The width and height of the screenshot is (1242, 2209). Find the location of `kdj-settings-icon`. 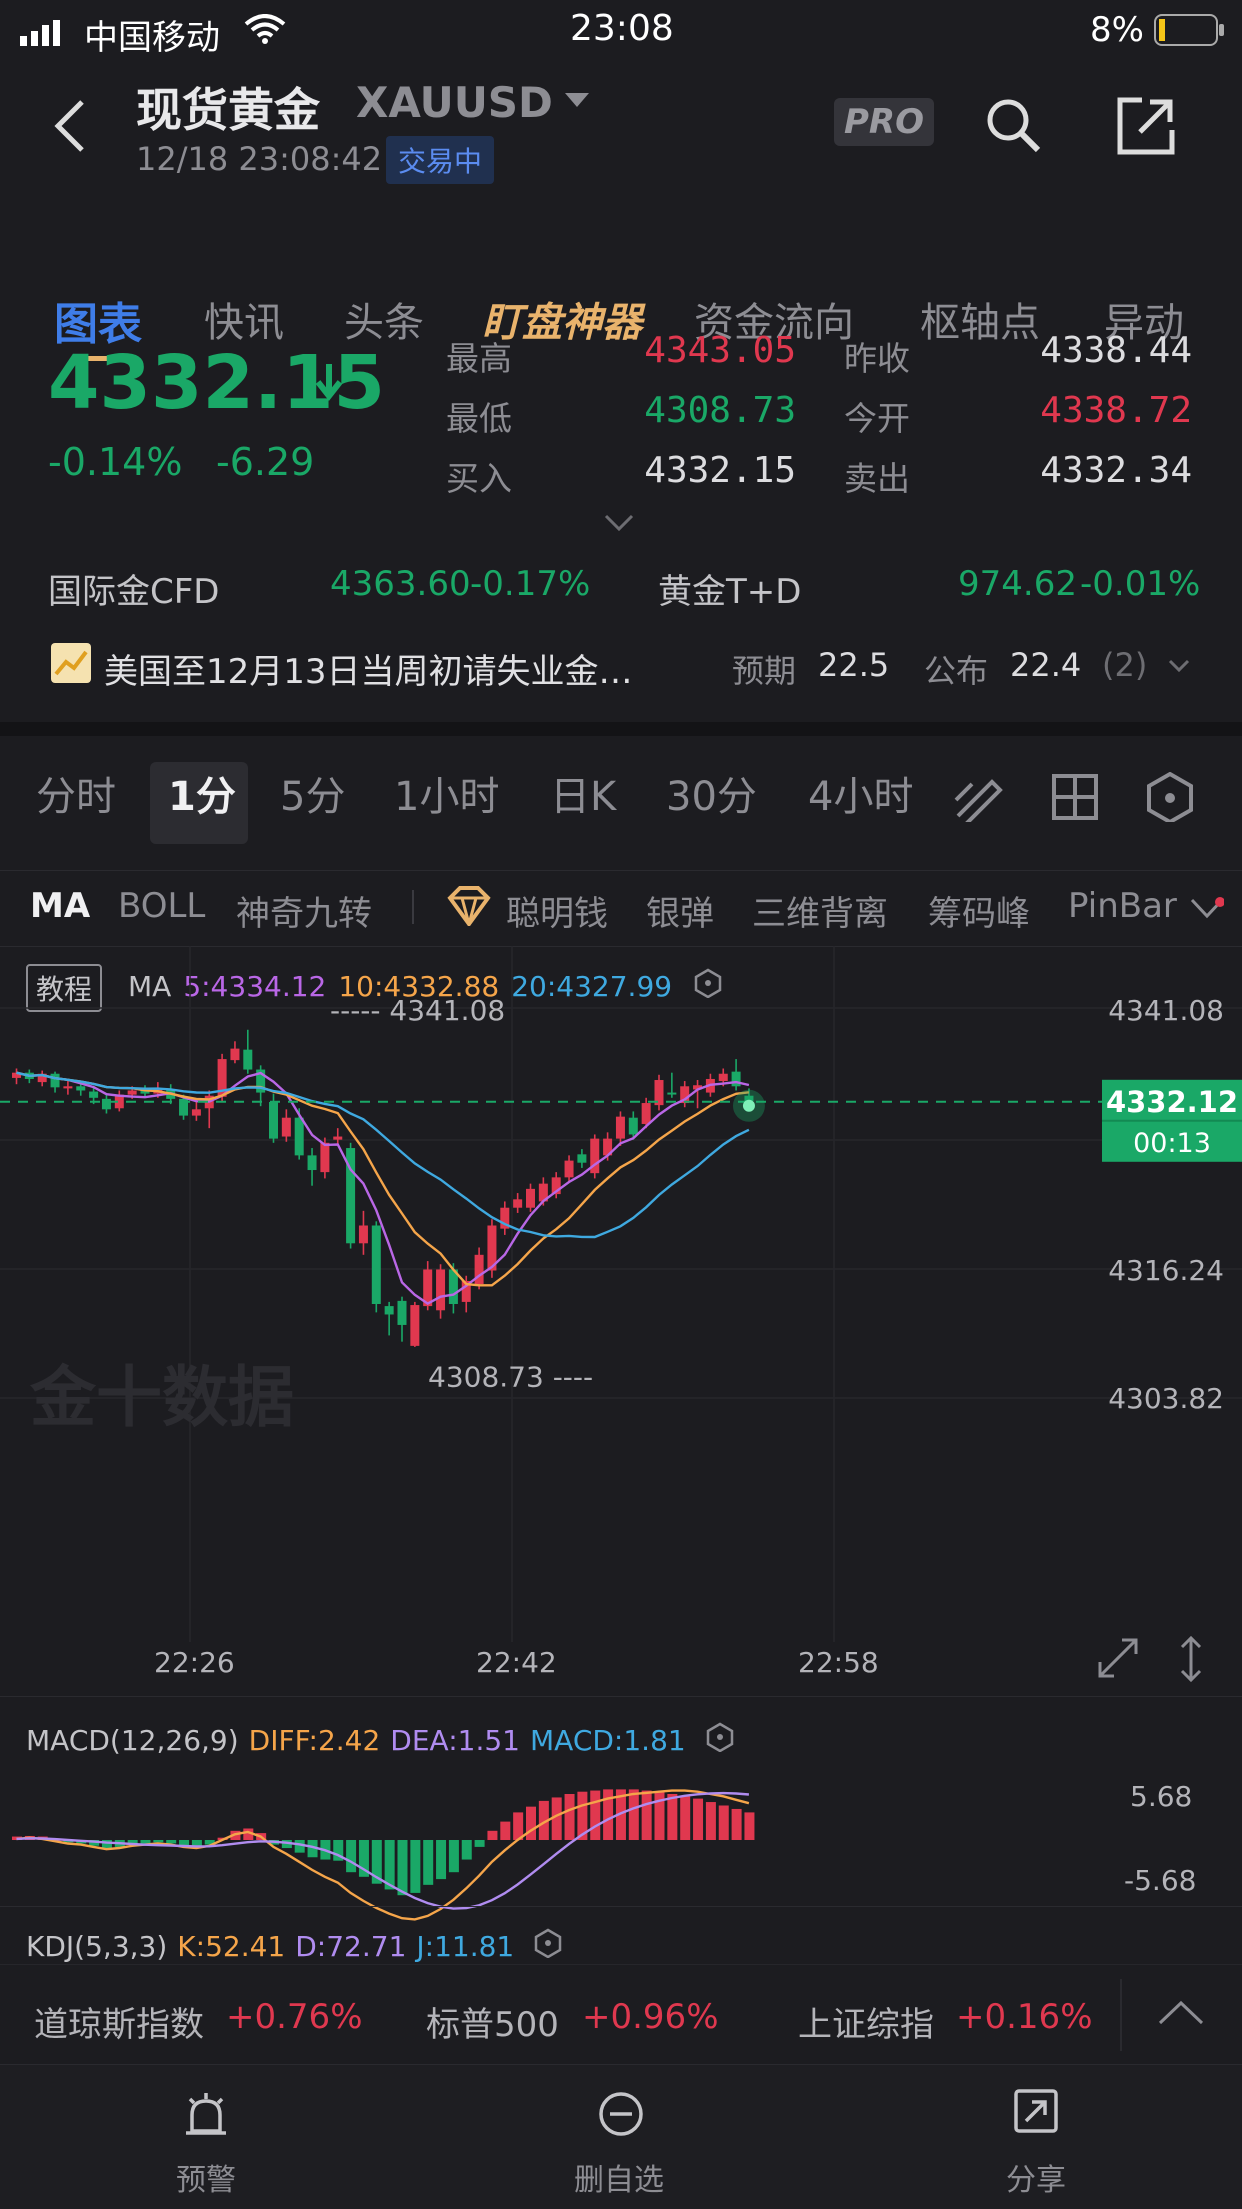

kdj-settings-icon is located at coordinates (548, 1946).